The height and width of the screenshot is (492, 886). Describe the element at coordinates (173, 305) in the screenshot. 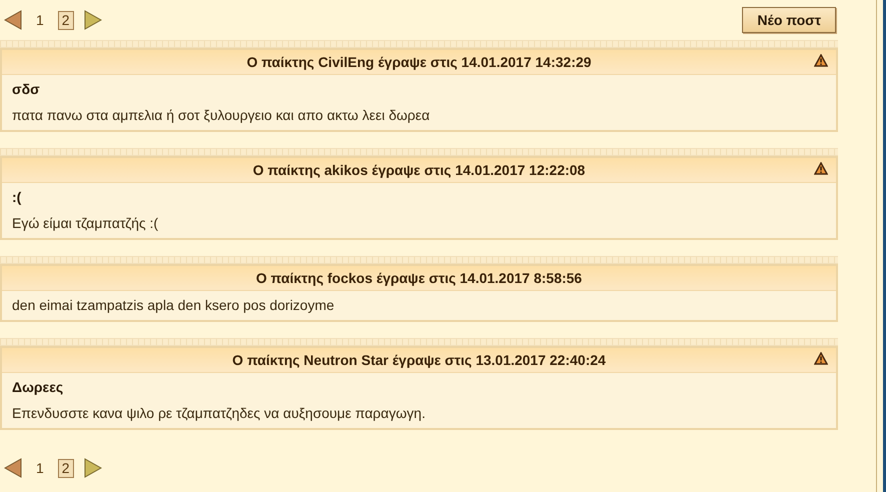

I see `post-body: den eimai tzampatzis apla den ksero pos dorizoyme` at that location.